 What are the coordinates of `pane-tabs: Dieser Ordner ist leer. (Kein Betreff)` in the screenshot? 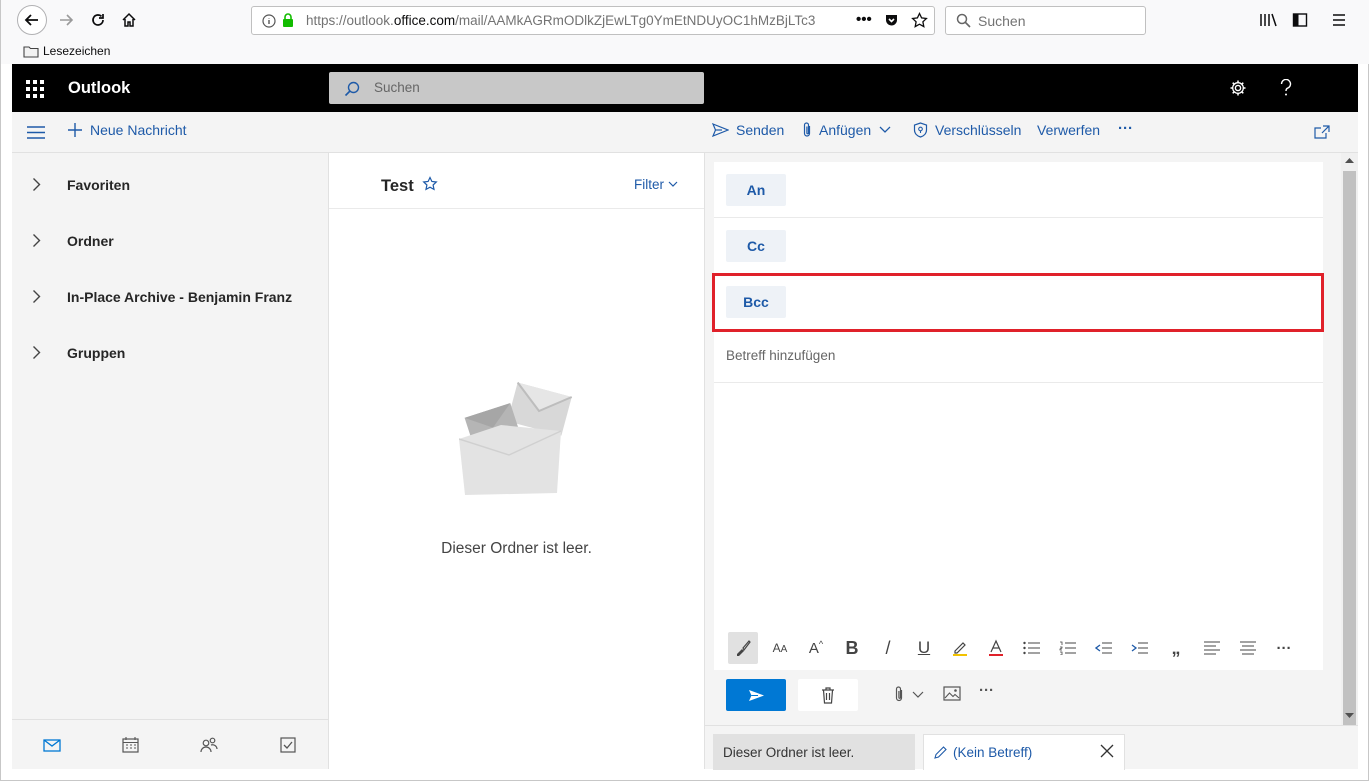 It's located at (1031, 747).